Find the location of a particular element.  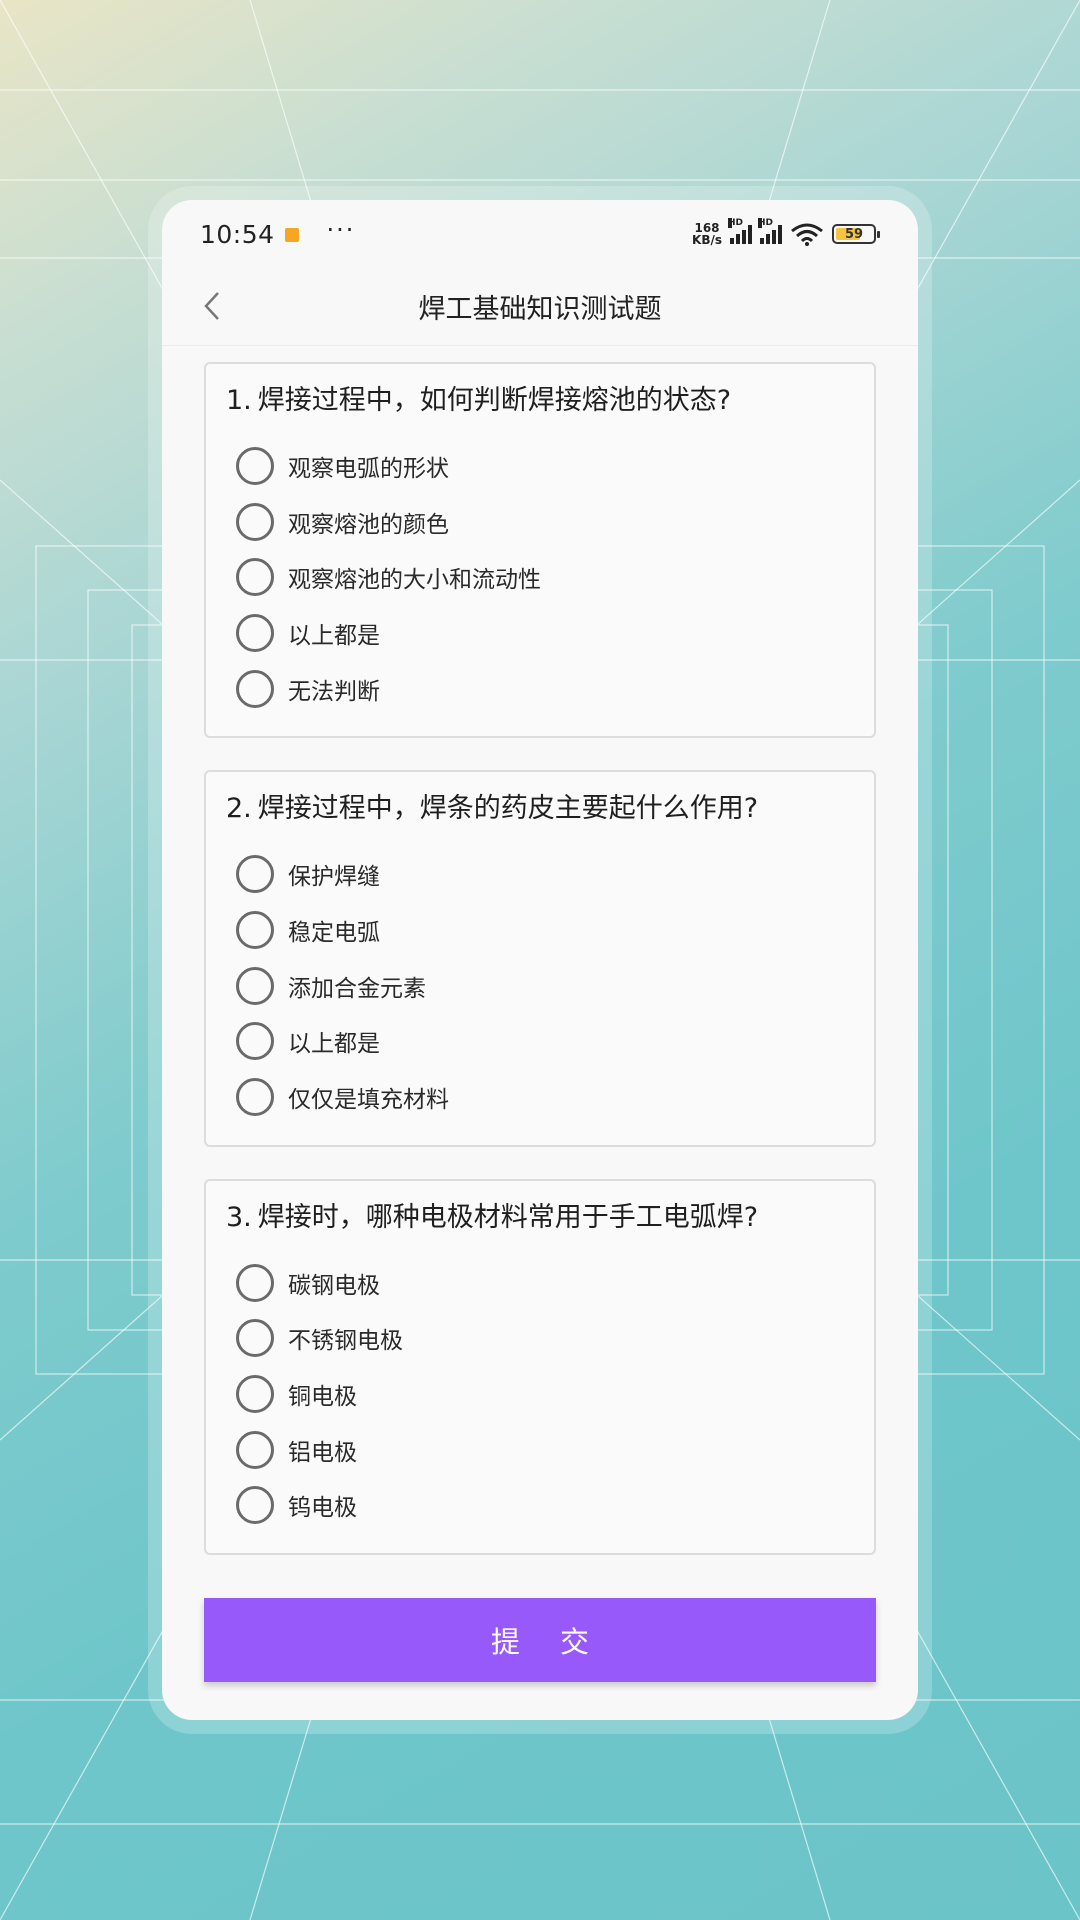

option-label: 无法判断 is located at coordinates (334, 691).